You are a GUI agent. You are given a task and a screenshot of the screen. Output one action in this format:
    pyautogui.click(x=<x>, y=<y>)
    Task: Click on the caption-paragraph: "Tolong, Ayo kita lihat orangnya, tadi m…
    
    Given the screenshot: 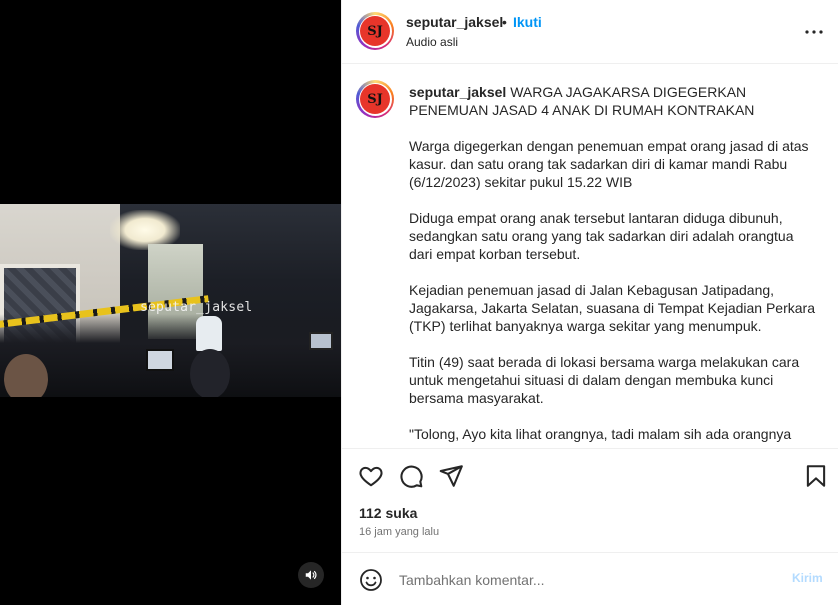 What is the action you would take?
    pyautogui.click(x=600, y=434)
    